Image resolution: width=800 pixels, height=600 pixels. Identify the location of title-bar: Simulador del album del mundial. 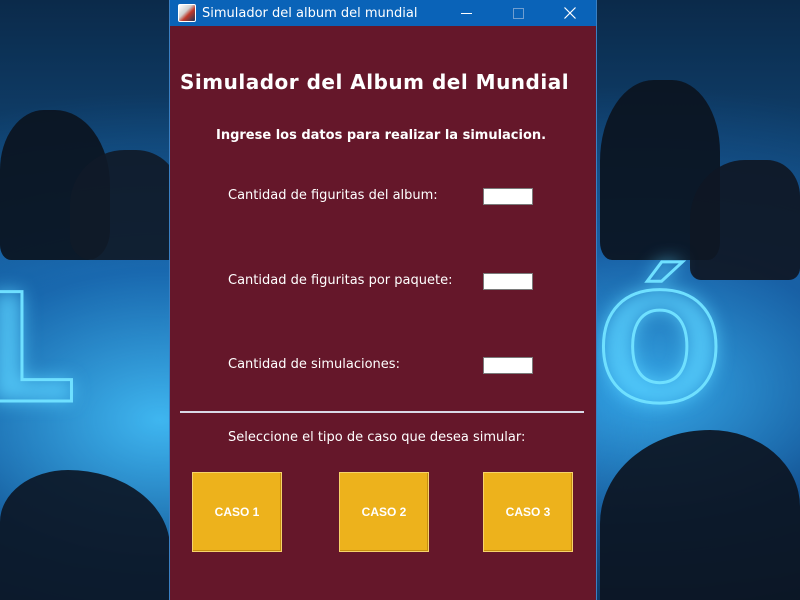
(383, 13).